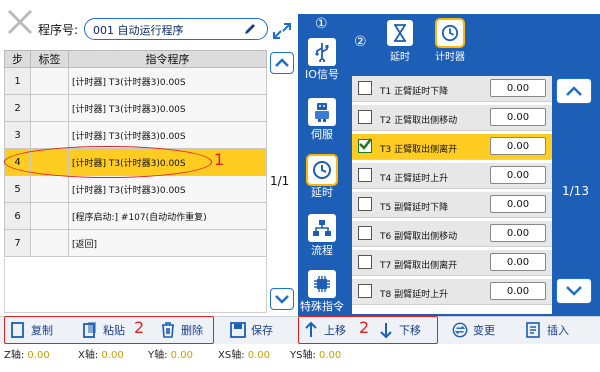  I want to click on timer-row: T7 副臂取出侧离开 0.00, so click(452, 263).